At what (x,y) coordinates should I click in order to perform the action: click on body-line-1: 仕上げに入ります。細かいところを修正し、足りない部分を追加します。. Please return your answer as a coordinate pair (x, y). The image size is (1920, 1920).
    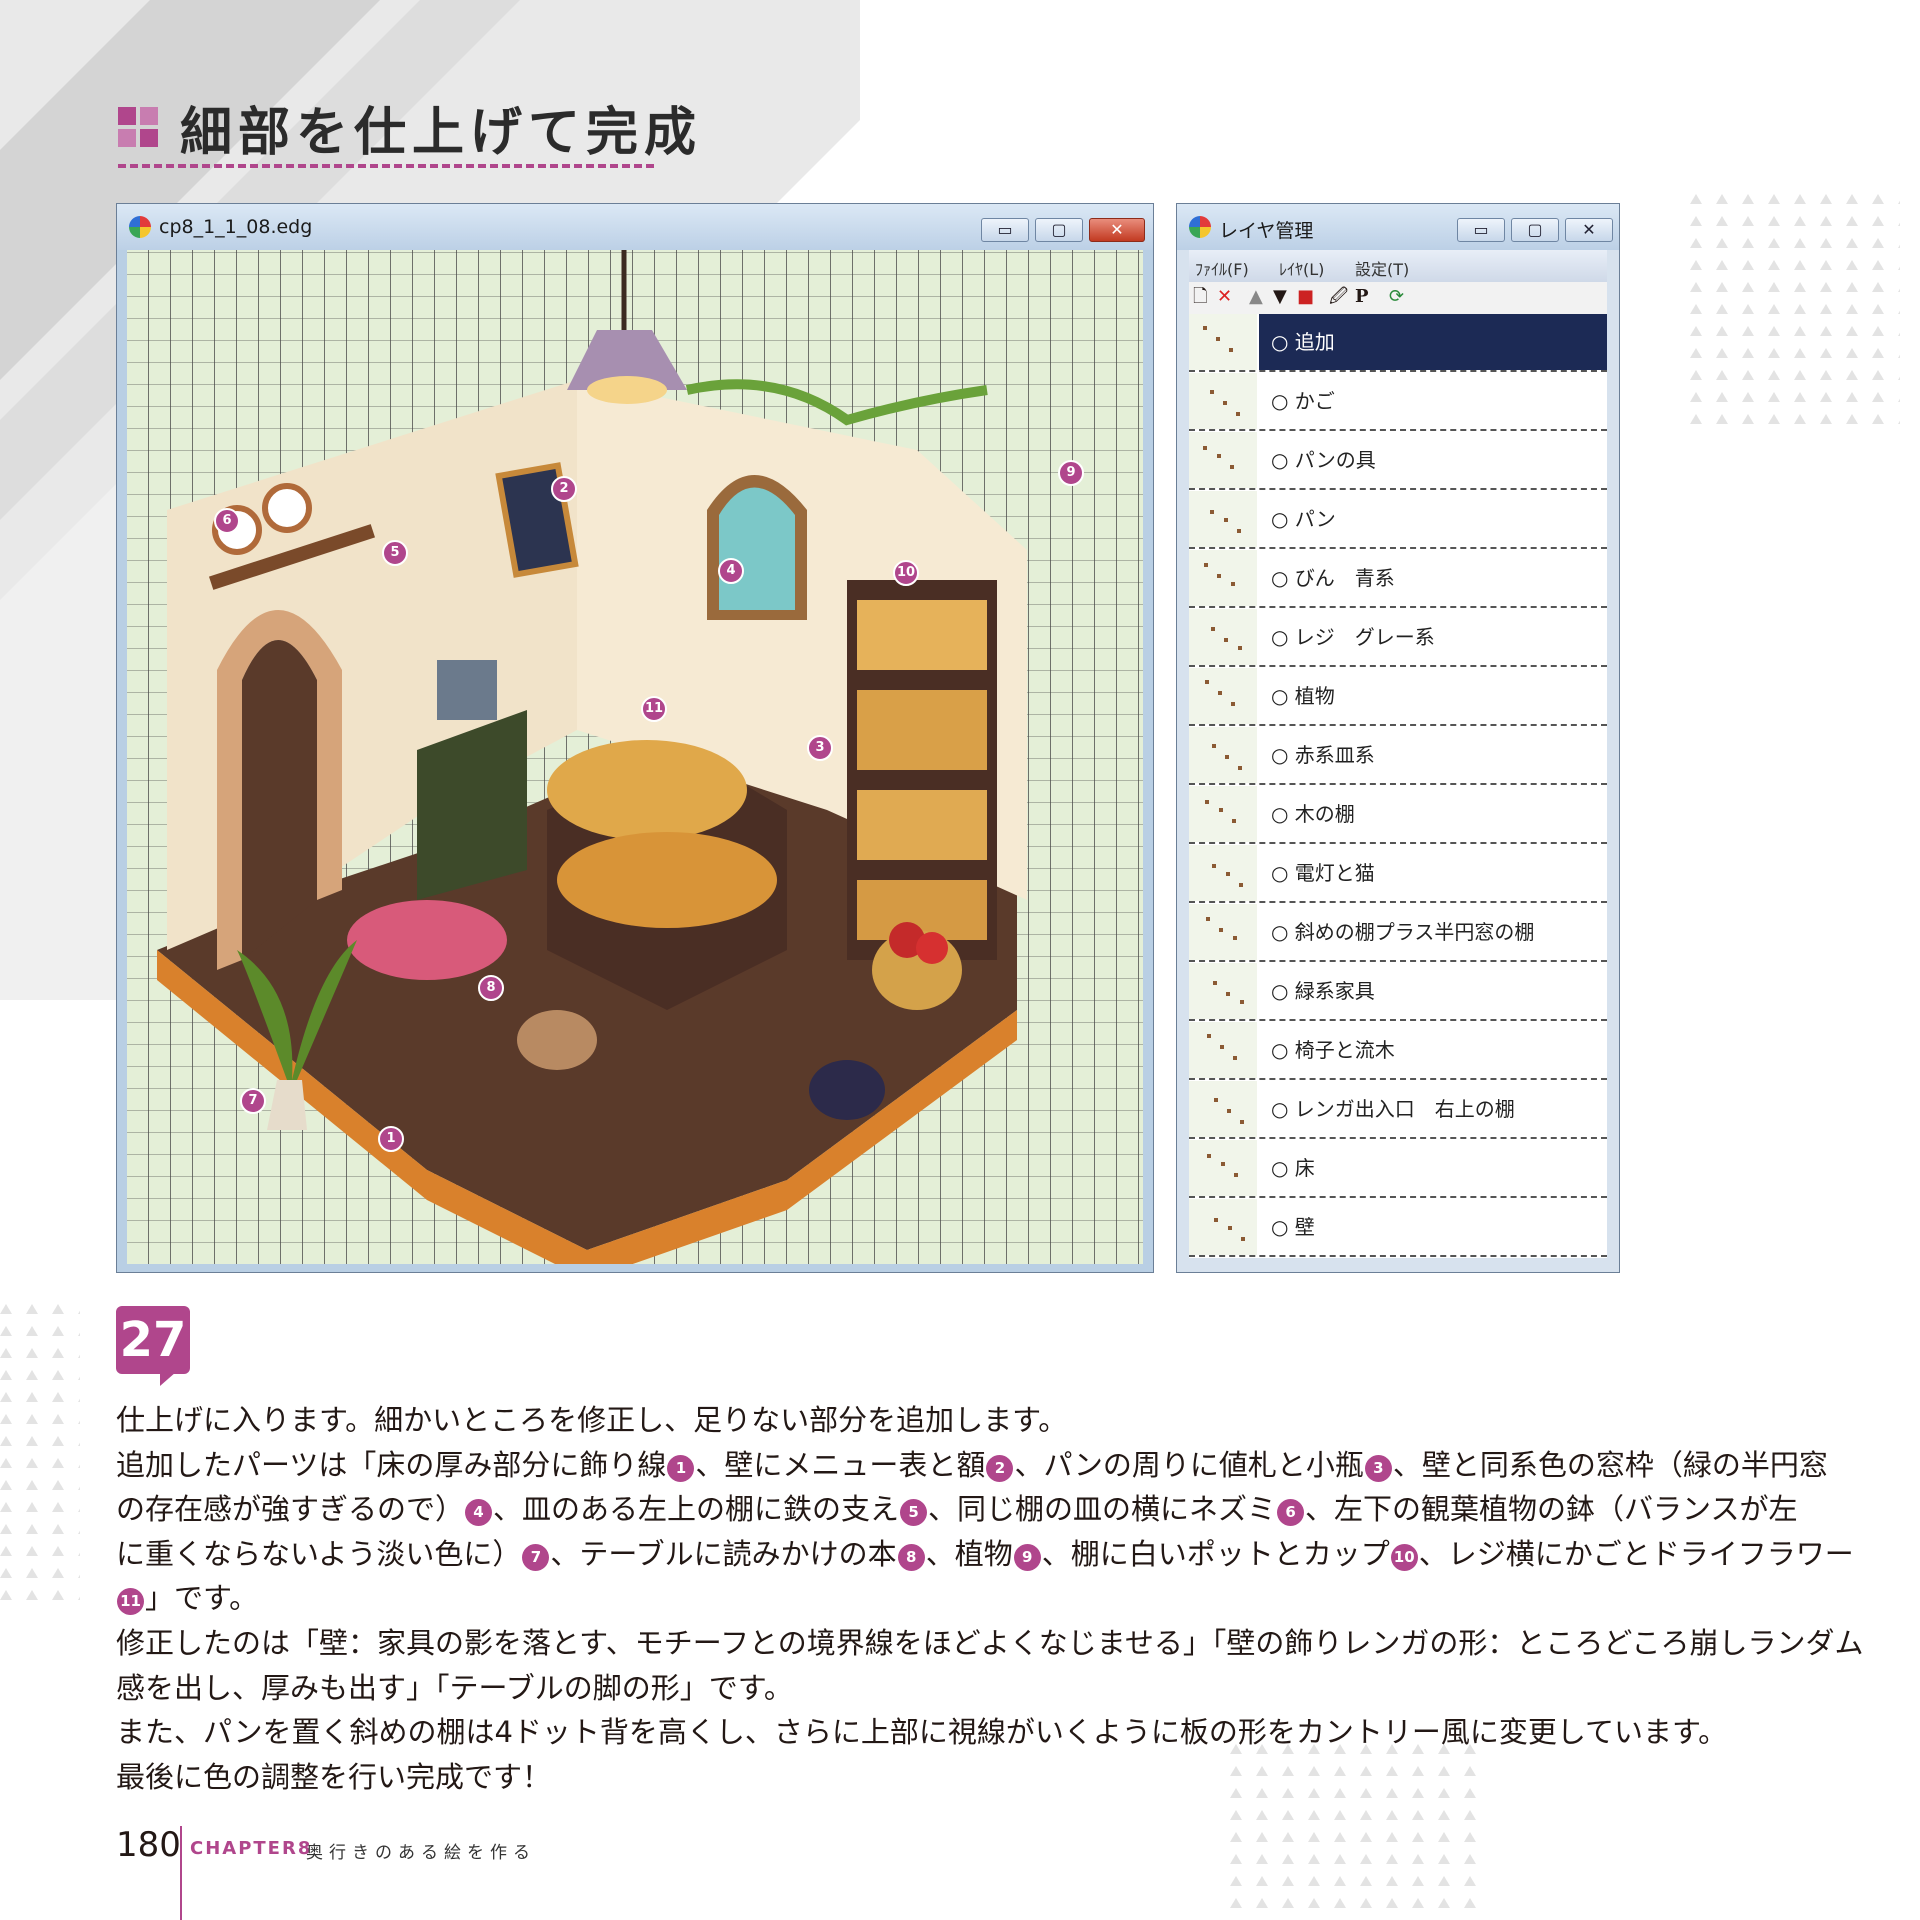
    Looking at the image, I should click on (592, 1420).